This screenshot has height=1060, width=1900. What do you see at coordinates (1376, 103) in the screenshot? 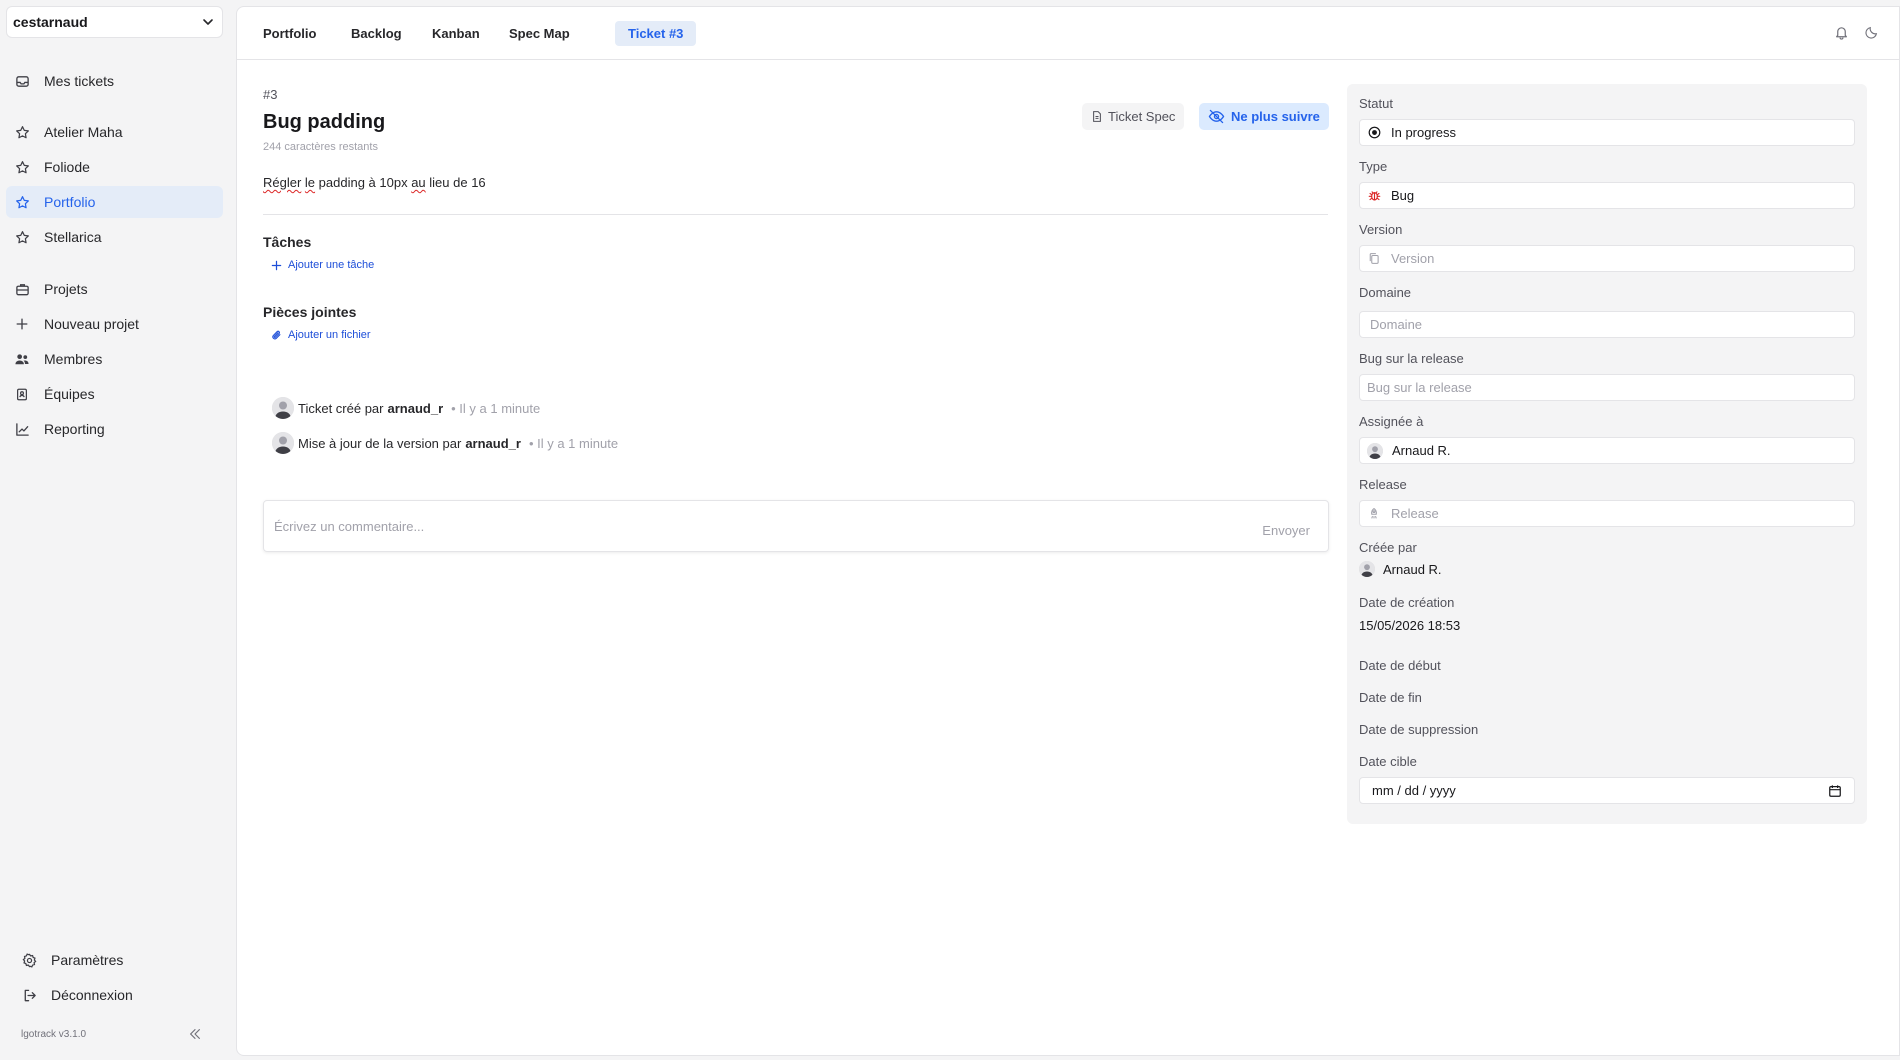
I see `status-label: Statut` at bounding box center [1376, 103].